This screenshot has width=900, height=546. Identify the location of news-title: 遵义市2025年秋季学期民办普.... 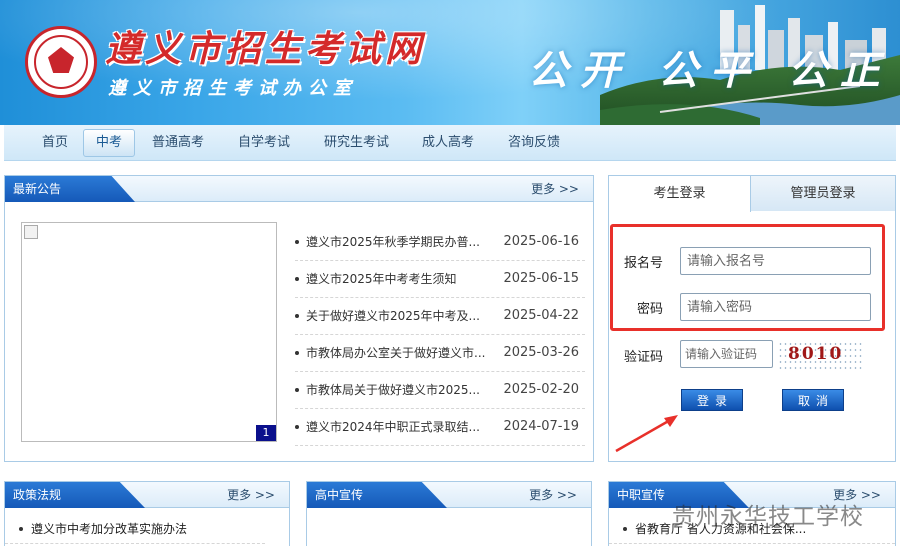
(398, 242).